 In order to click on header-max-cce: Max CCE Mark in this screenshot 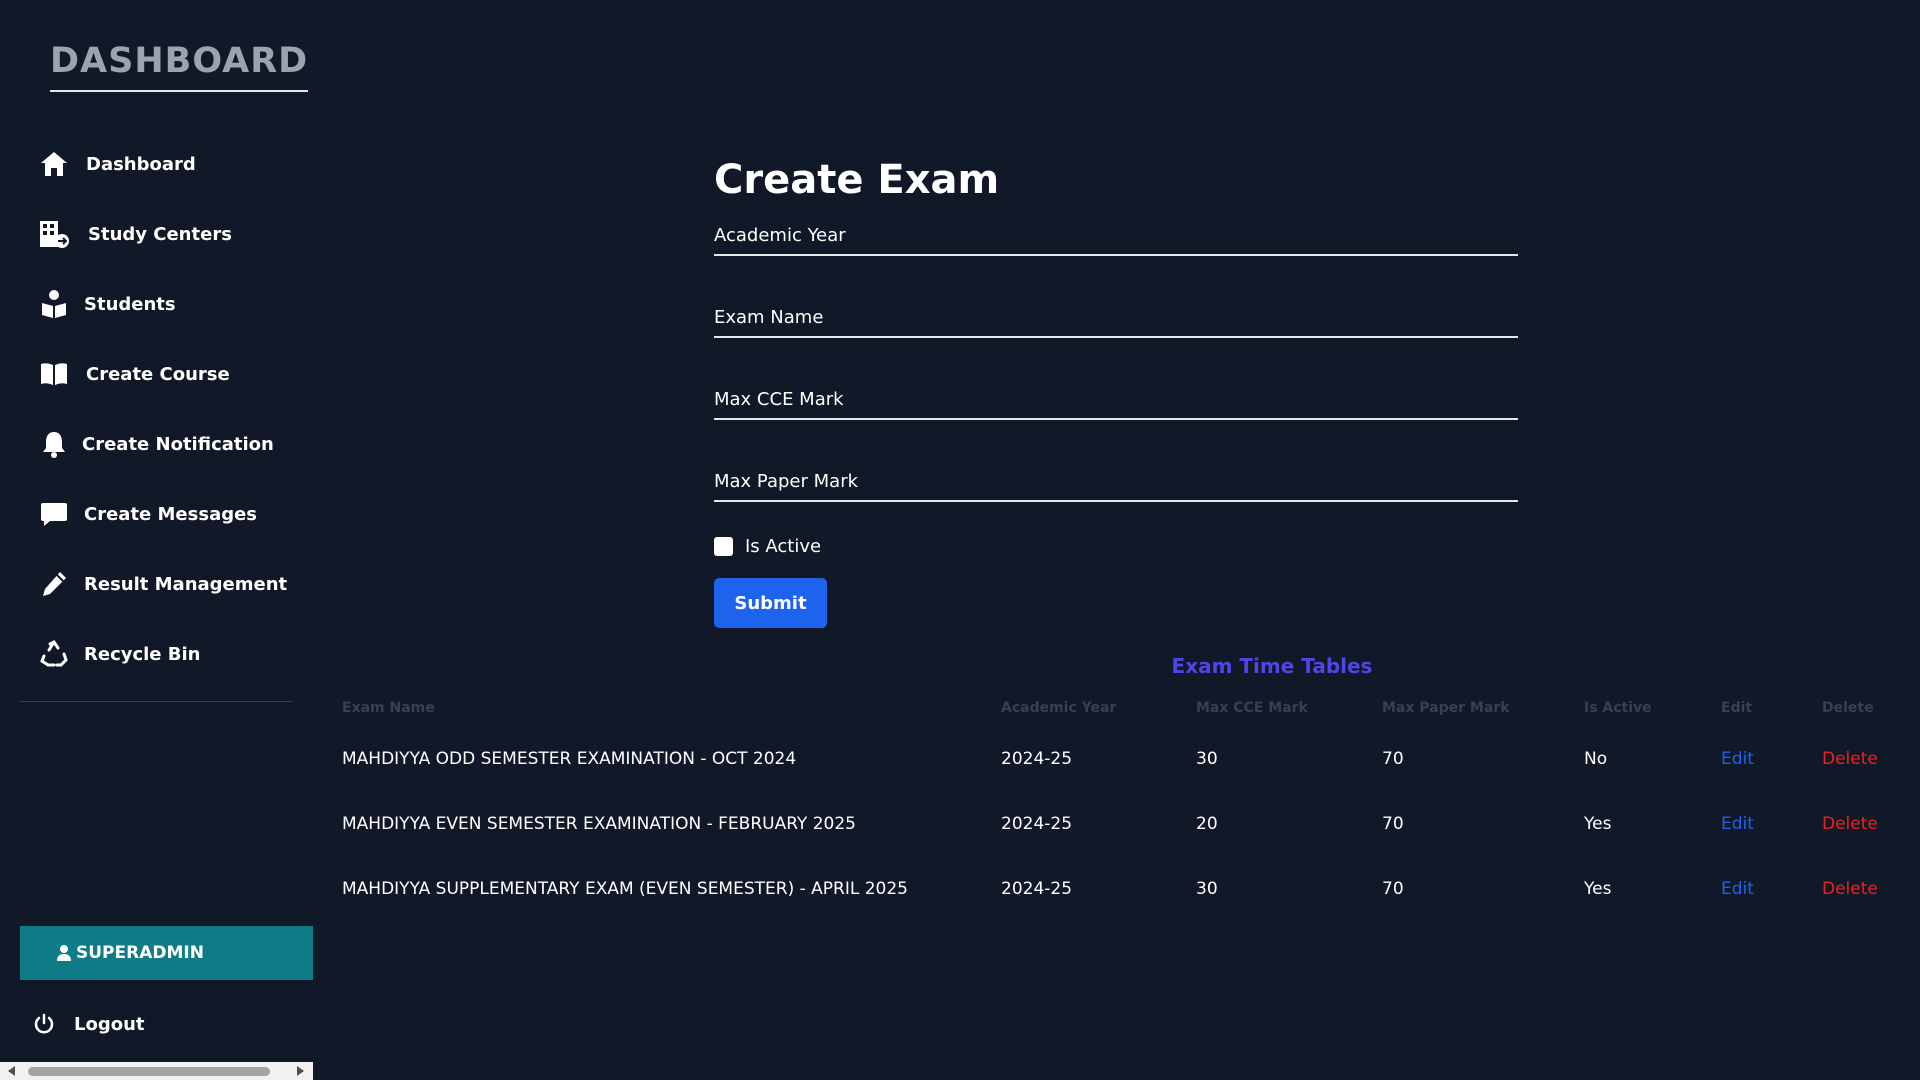, I will do `click(1252, 708)`.